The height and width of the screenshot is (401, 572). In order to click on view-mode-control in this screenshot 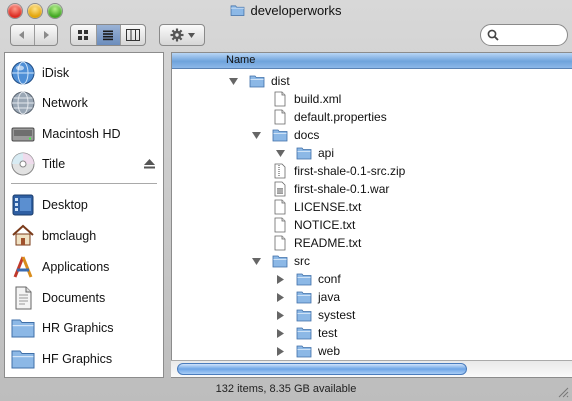, I will do `click(108, 35)`.